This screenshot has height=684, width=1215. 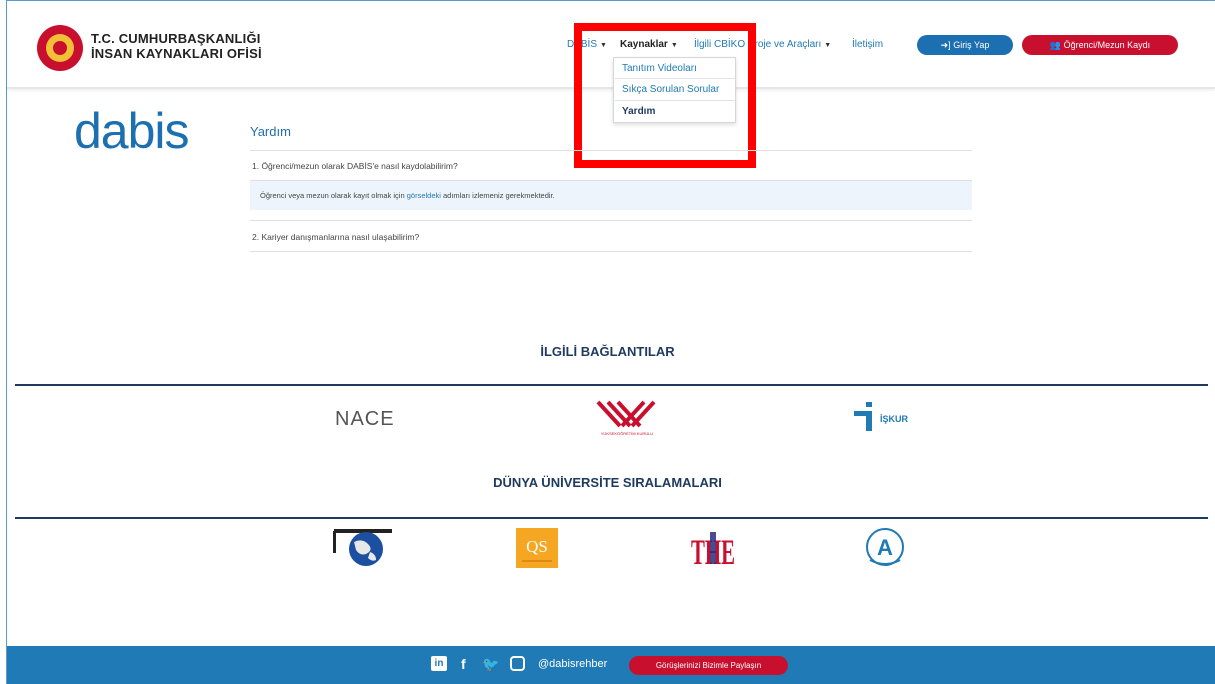 What do you see at coordinates (945, 45) in the screenshot?
I see `sign-in-icon: ➜]` at bounding box center [945, 45].